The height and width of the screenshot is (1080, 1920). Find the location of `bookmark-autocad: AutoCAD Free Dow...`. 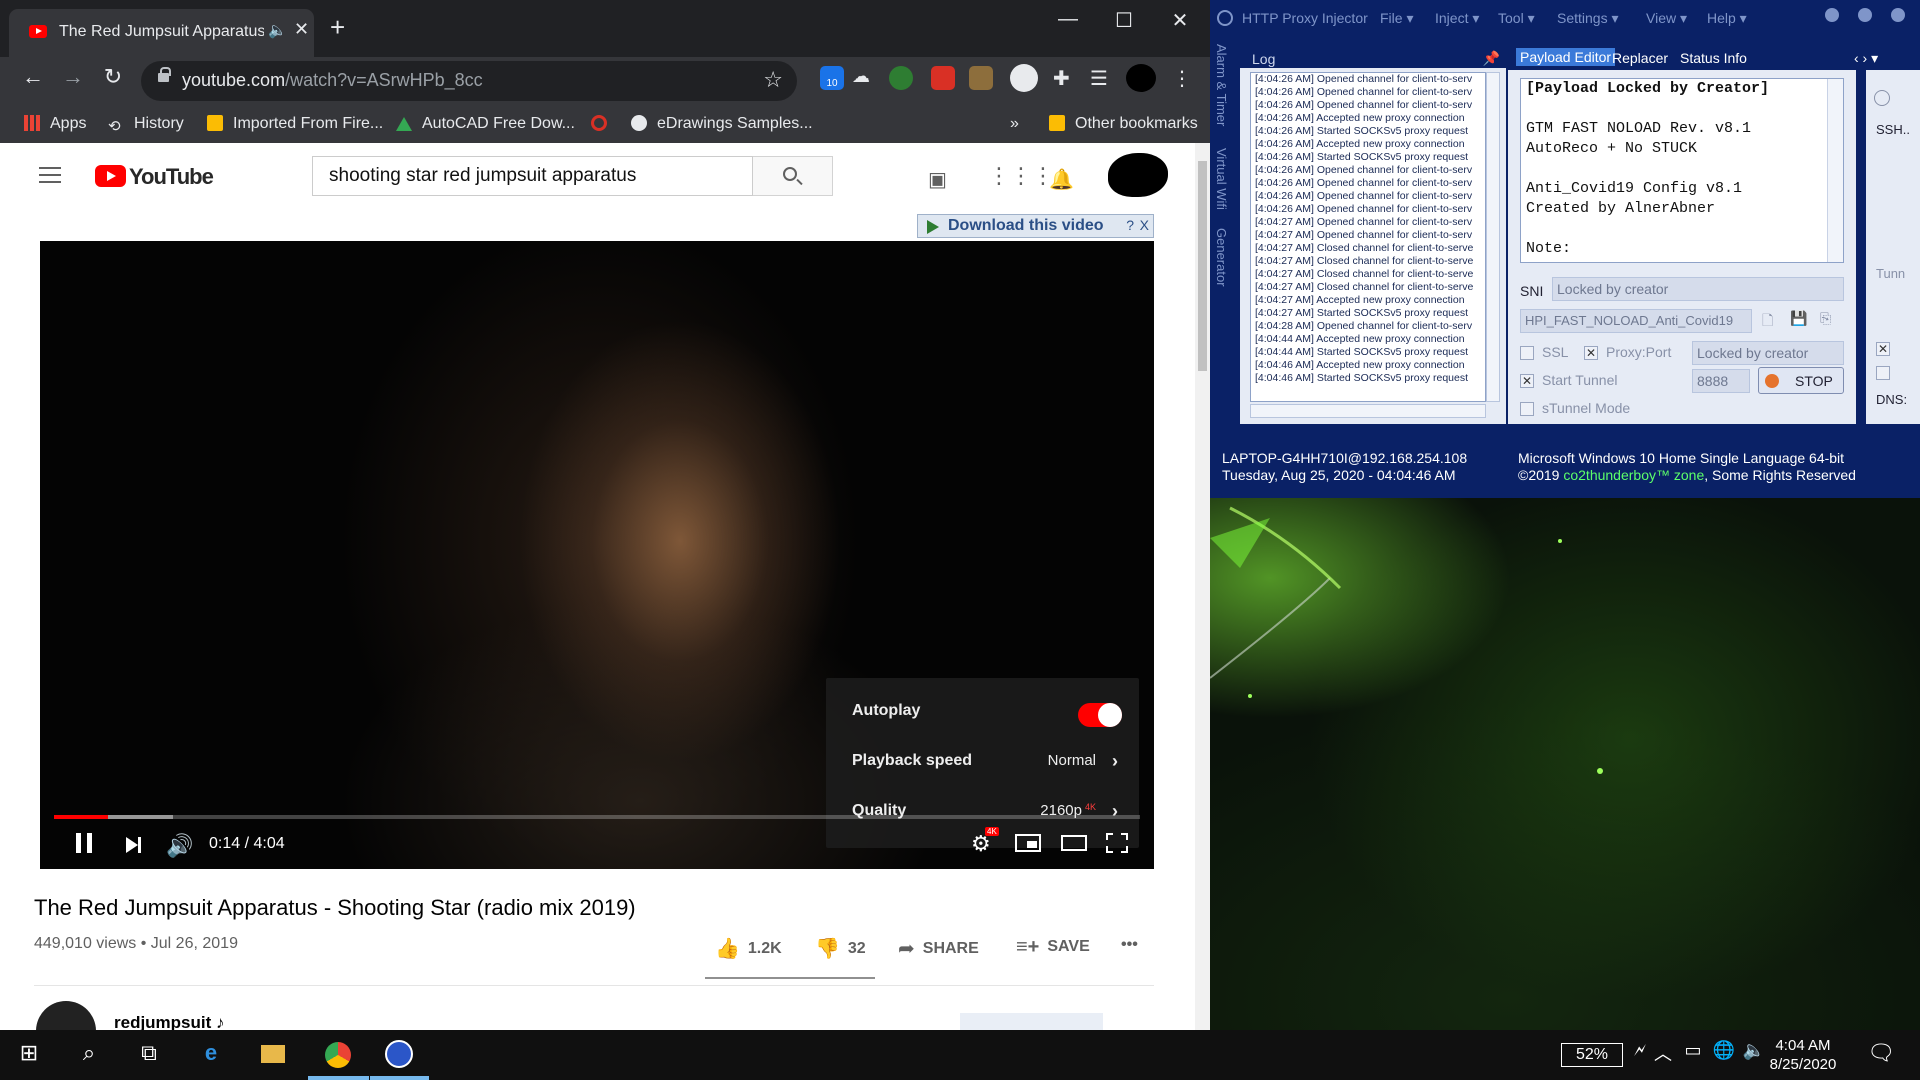

bookmark-autocad: AutoCAD Free Dow... is located at coordinates (485, 124).